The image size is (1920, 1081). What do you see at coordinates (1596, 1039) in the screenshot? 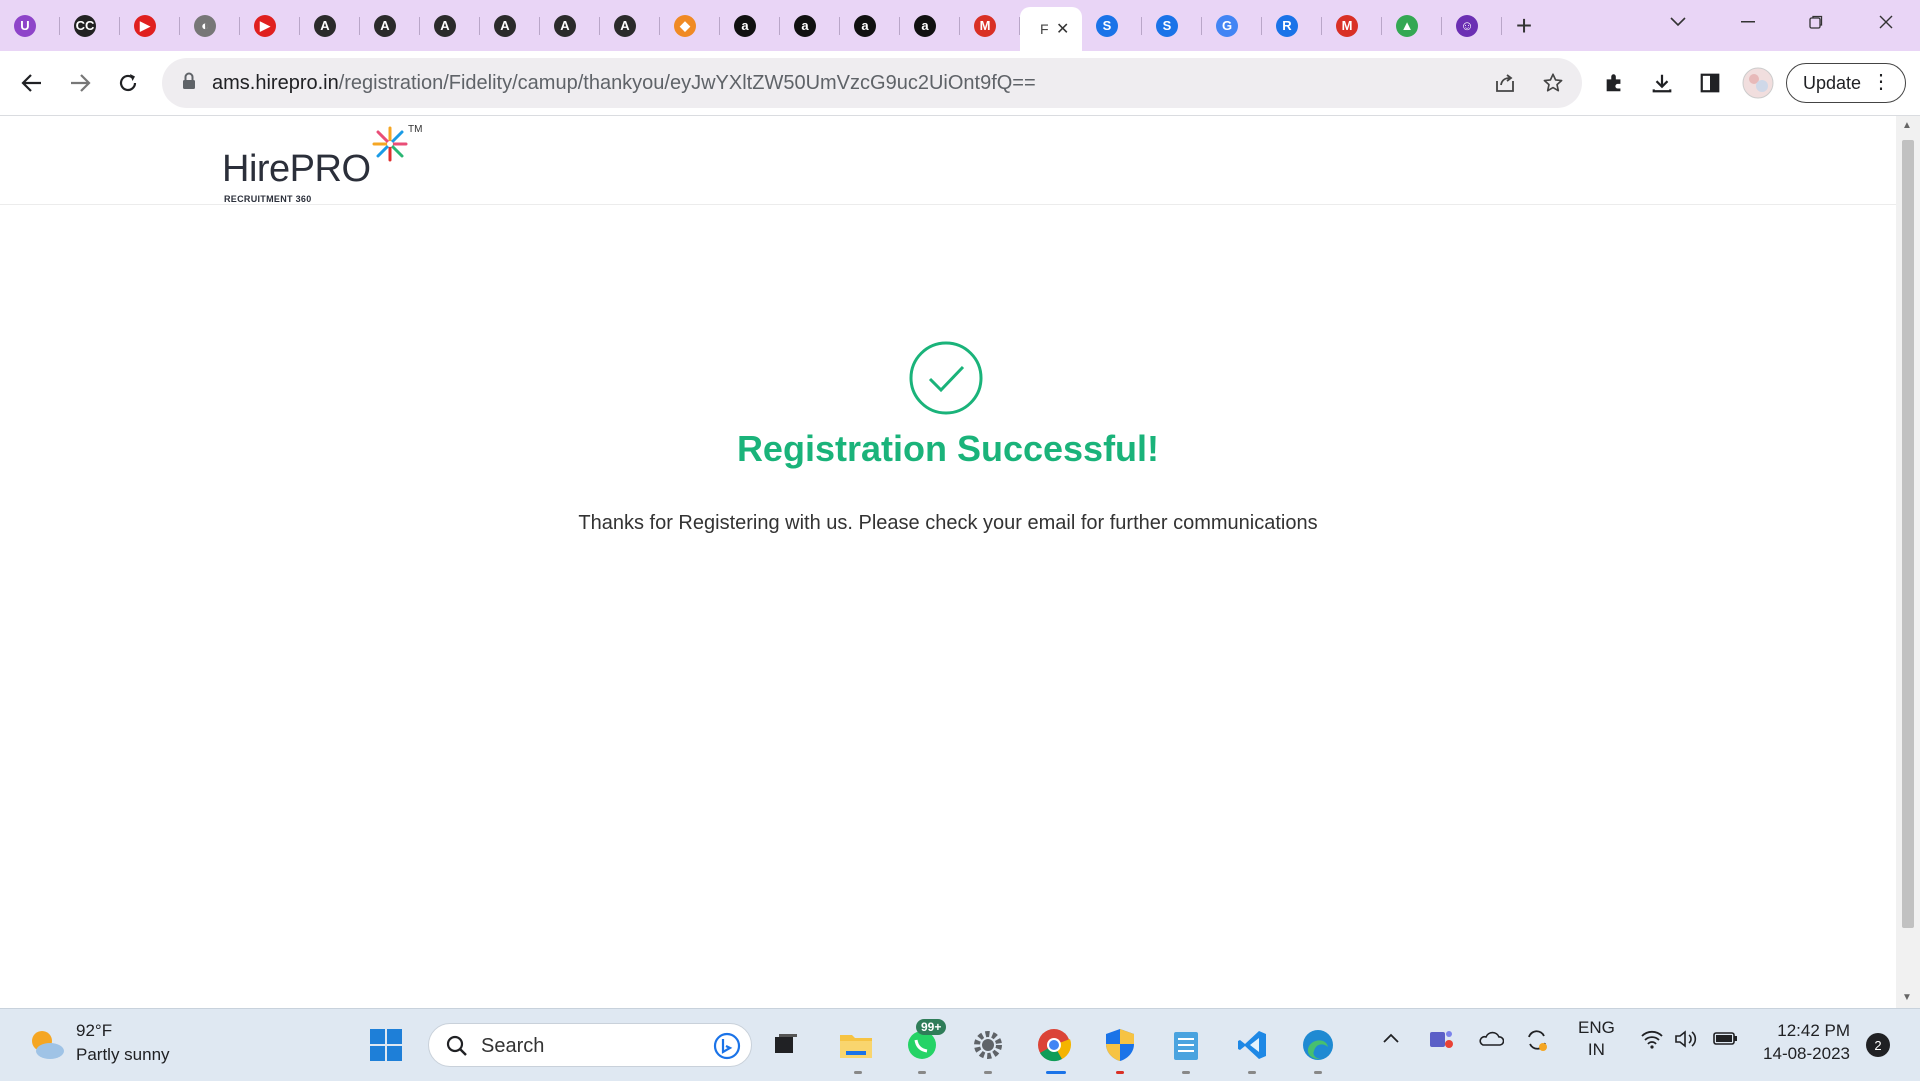
I see `language-indicator: ENG IN` at bounding box center [1596, 1039].